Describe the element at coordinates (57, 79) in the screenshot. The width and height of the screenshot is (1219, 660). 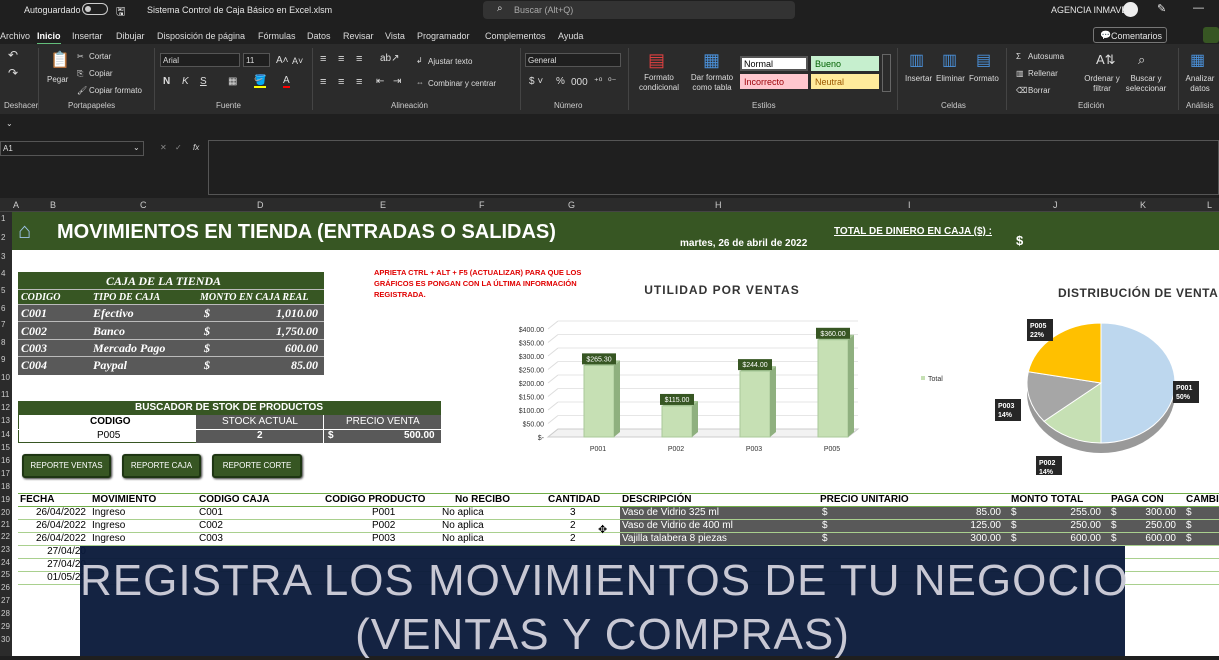
I see `paste-button: Pegar` at that location.